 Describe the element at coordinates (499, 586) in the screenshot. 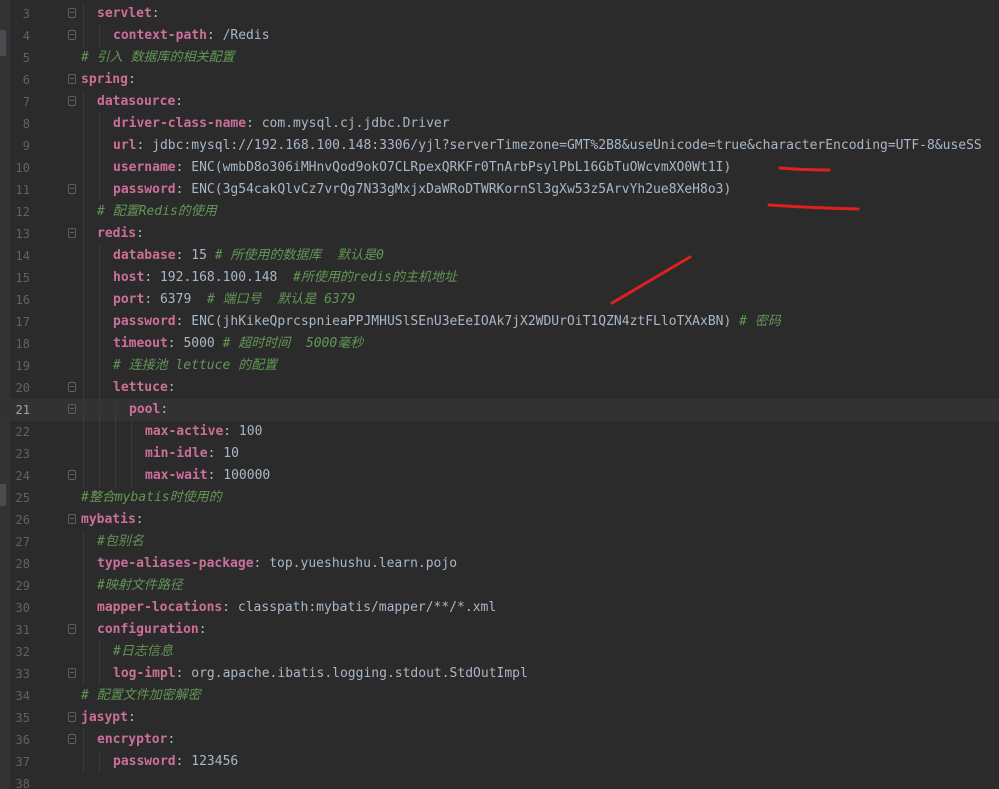

I see `code-line: 29 #映射文件路径` at that location.